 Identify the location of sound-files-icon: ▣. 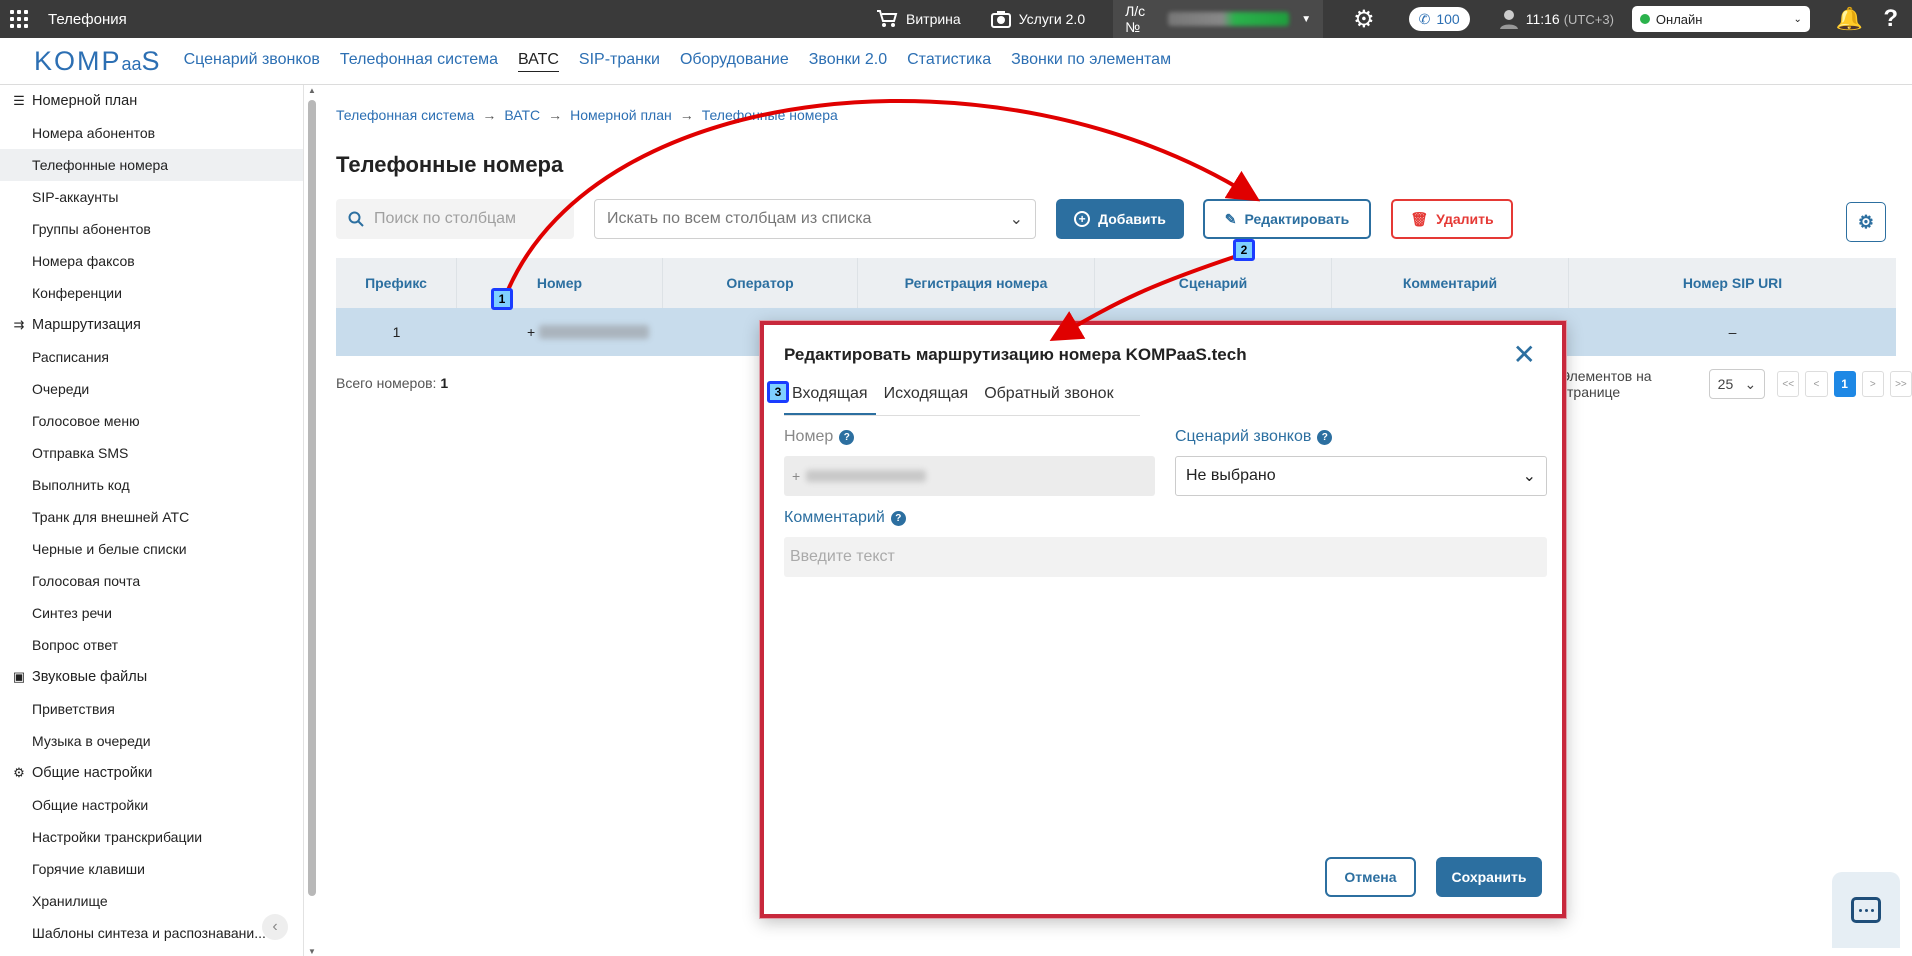
(19, 676).